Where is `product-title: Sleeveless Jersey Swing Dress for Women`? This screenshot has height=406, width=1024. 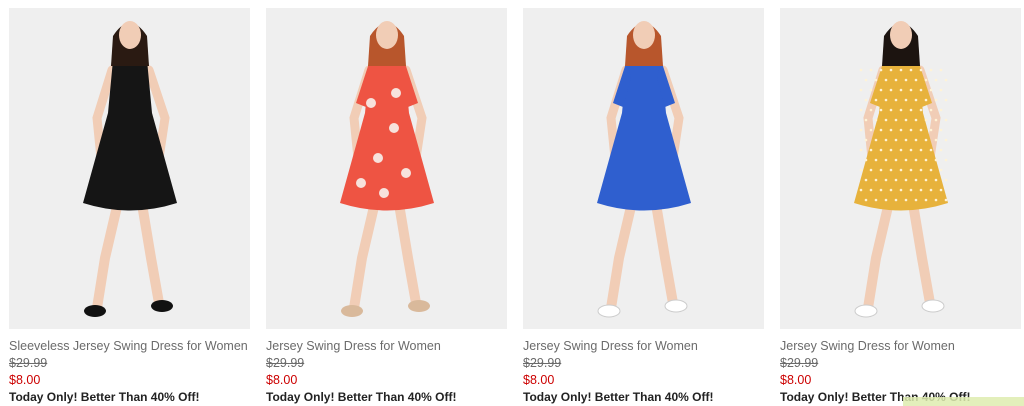
product-title: Sleeveless Jersey Swing Dress for Women is located at coordinates (128, 346).